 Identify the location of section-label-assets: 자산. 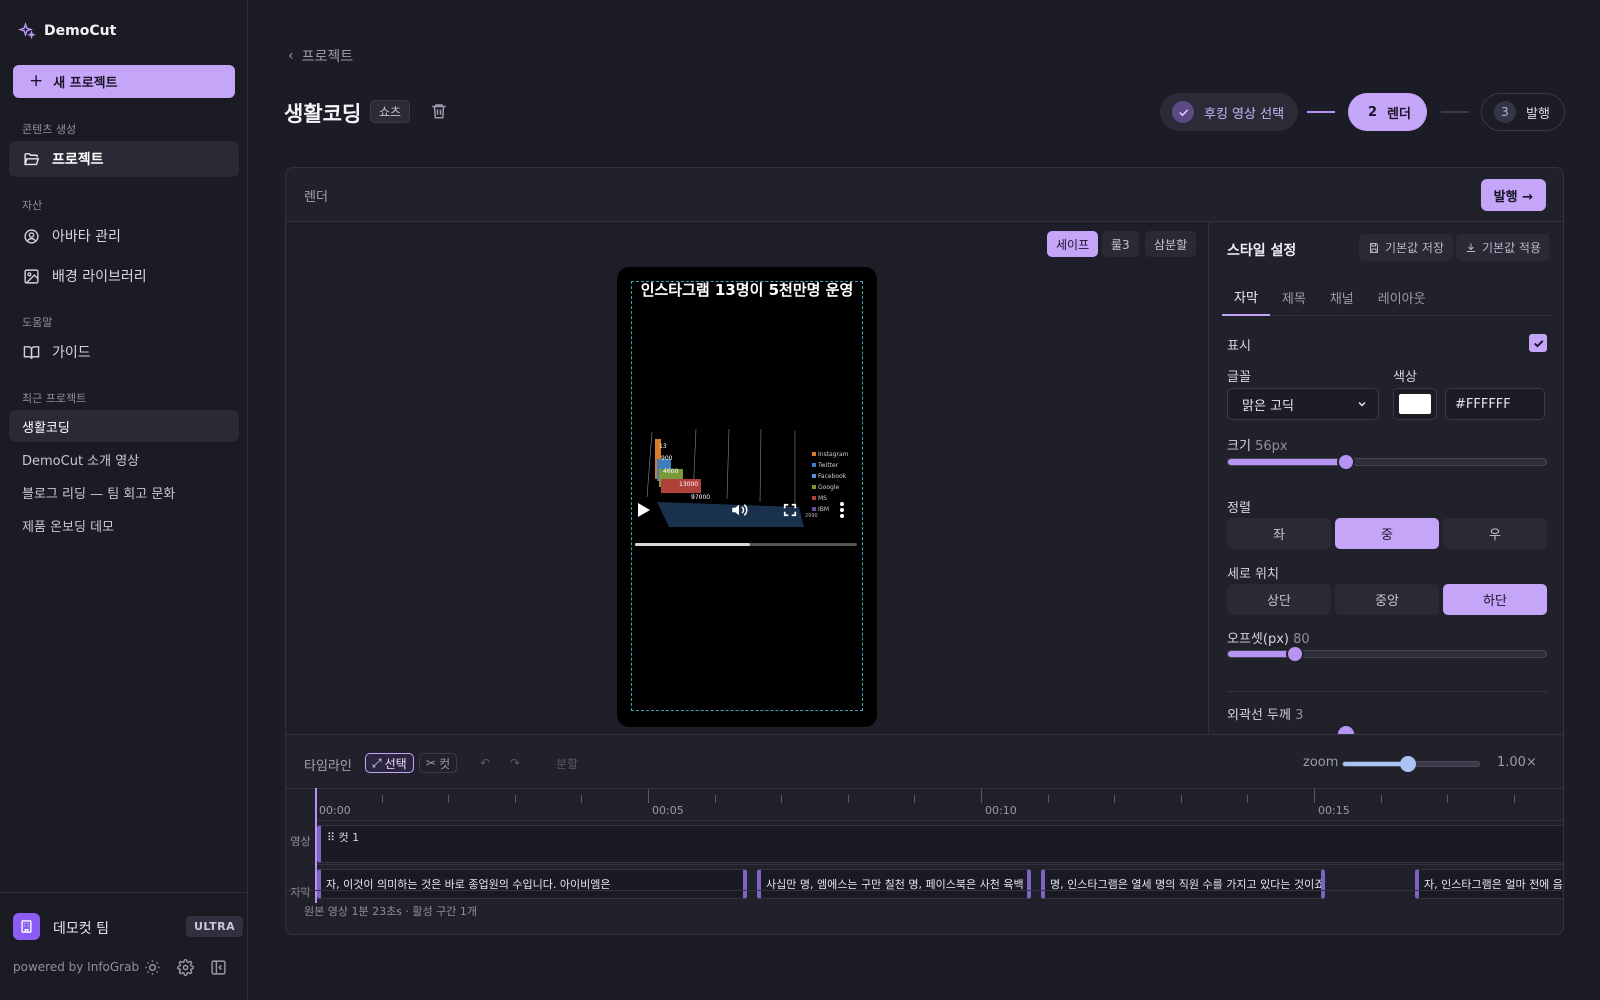
(32, 205).